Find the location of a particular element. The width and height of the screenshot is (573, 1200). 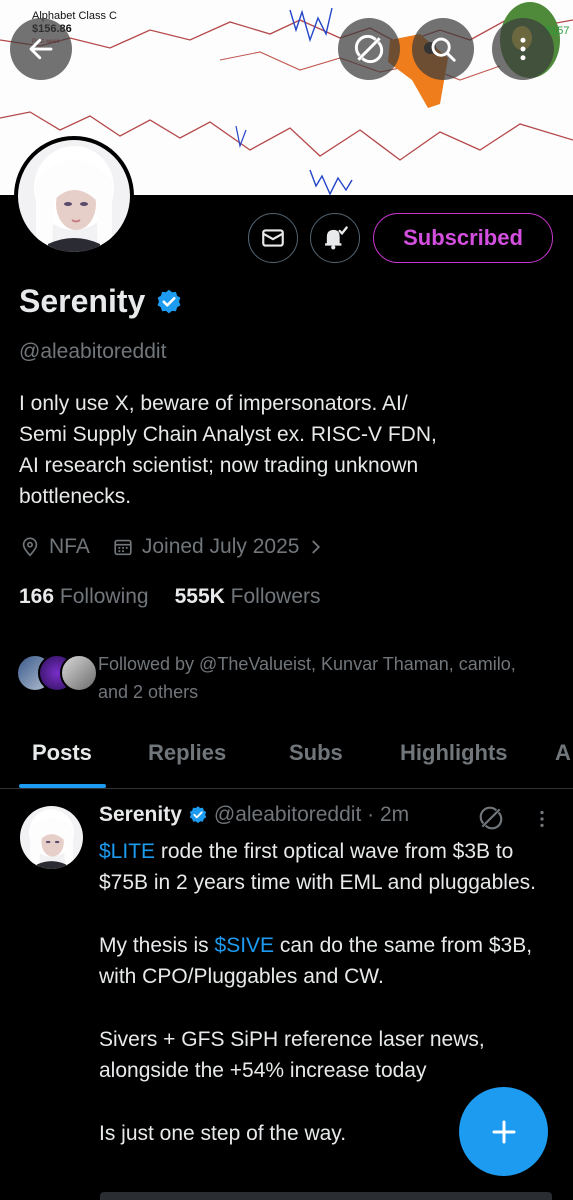

tab-subs: Subs is located at coordinates (316, 753).